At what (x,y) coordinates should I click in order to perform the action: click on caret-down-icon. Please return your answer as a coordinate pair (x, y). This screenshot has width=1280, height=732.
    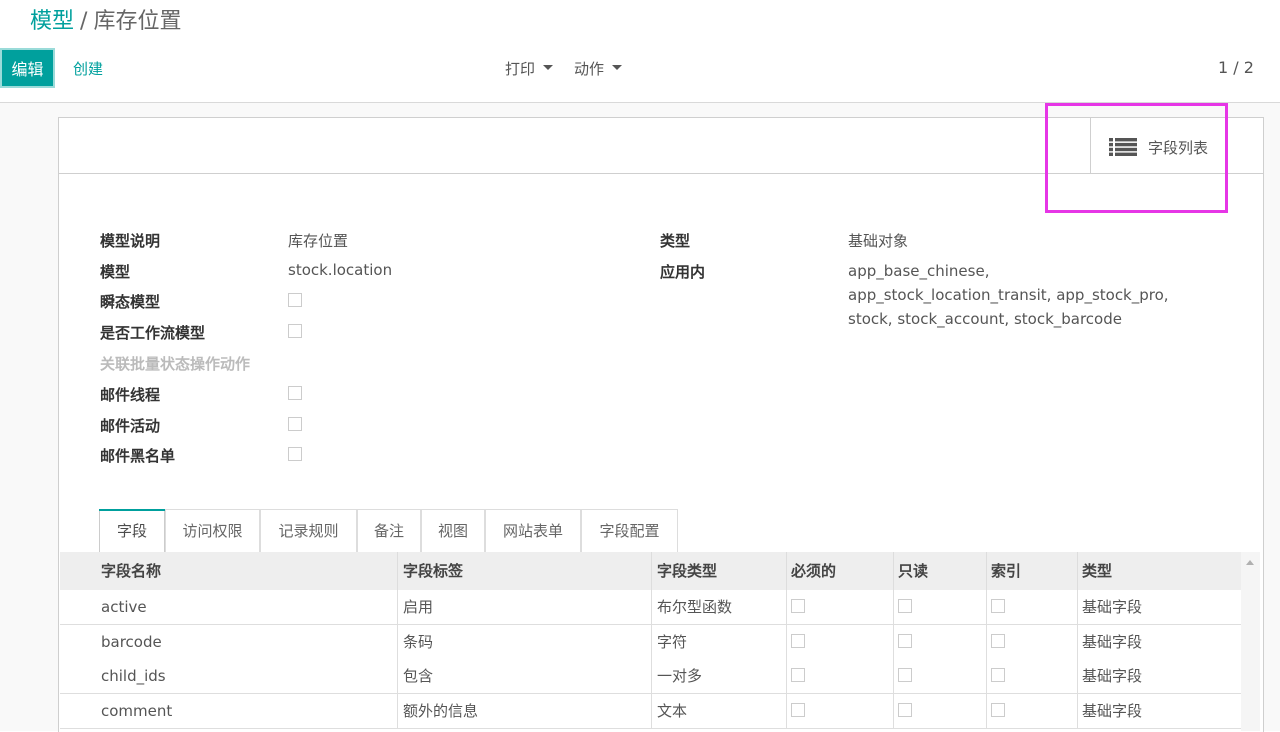
    Looking at the image, I should click on (548, 67).